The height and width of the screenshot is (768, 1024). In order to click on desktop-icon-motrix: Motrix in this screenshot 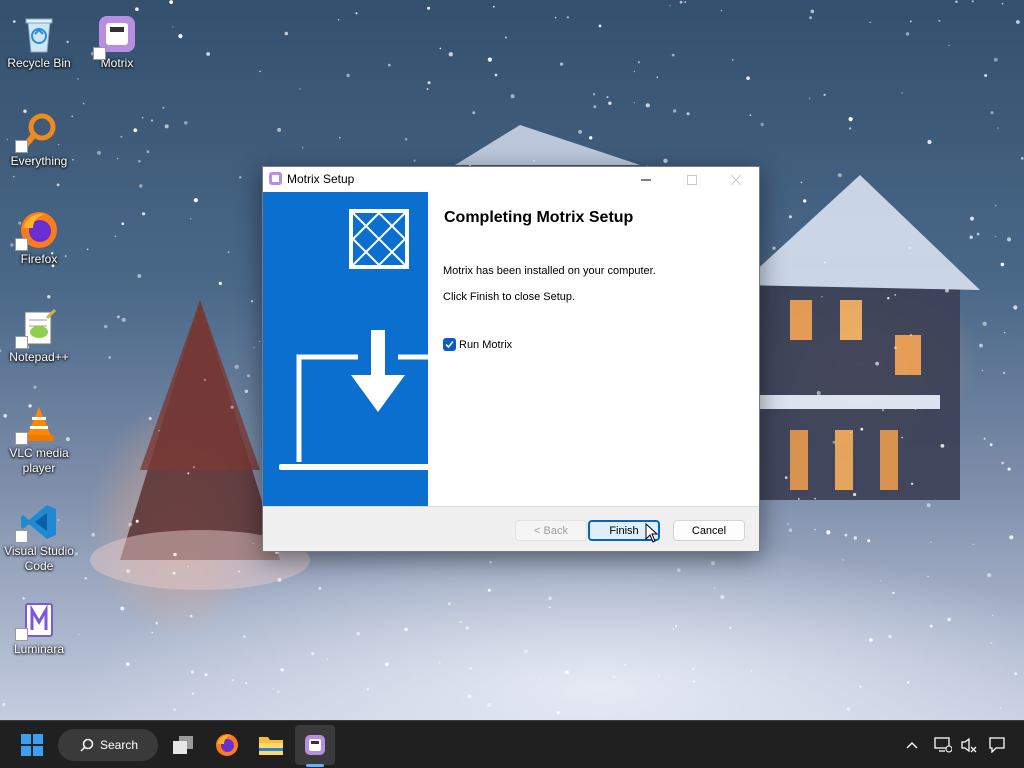, I will do `click(117, 49)`.